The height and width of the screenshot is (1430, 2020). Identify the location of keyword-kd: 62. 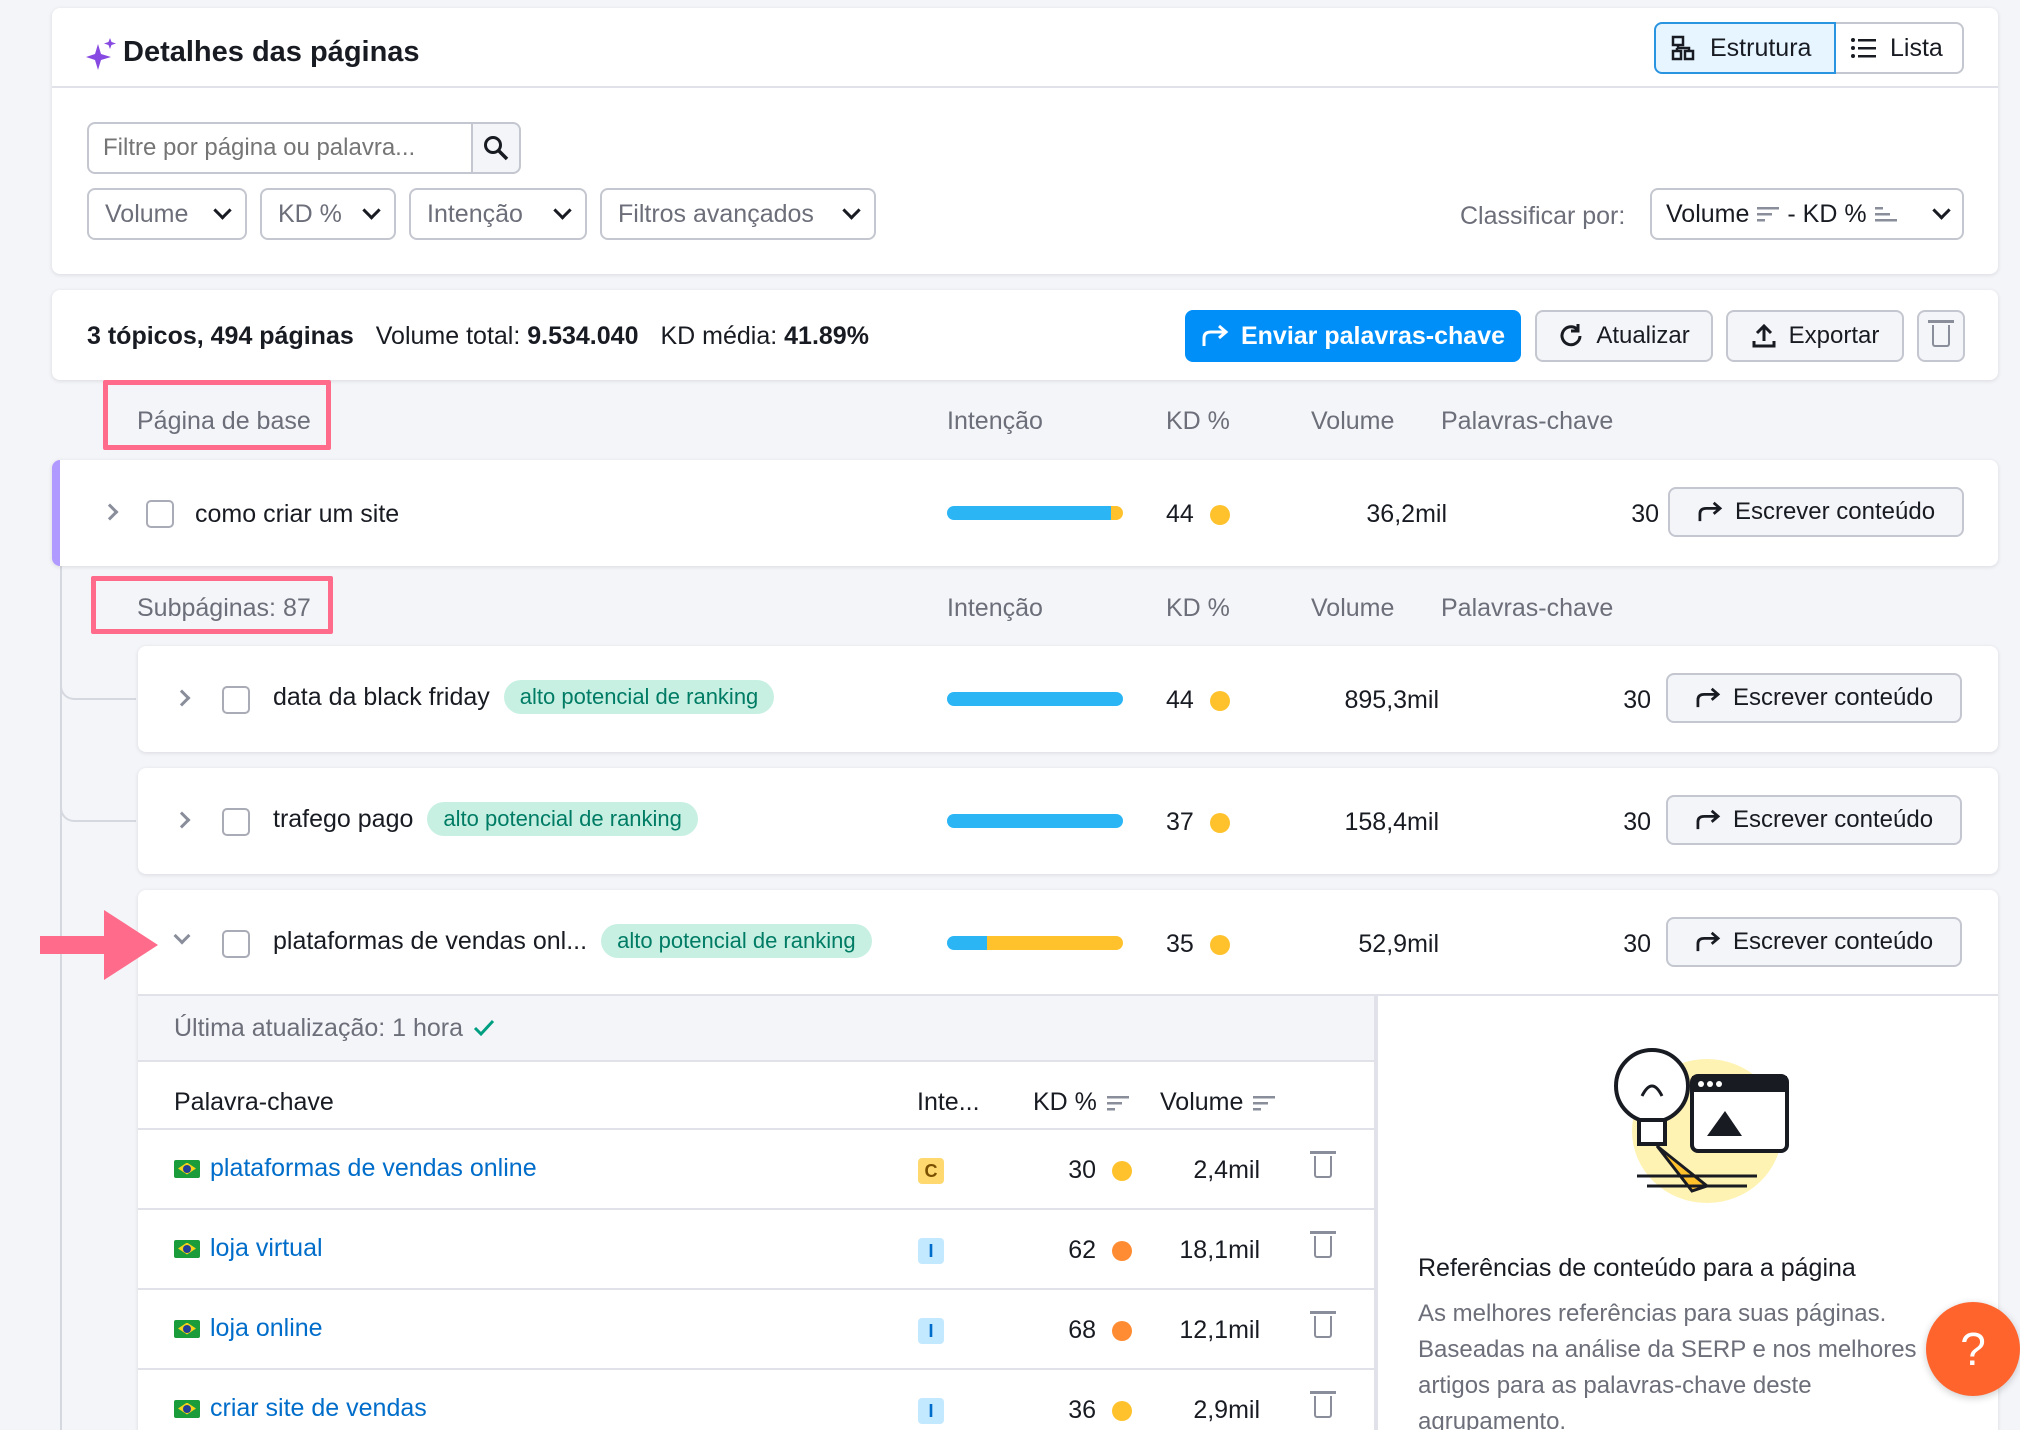
(1075, 1250).